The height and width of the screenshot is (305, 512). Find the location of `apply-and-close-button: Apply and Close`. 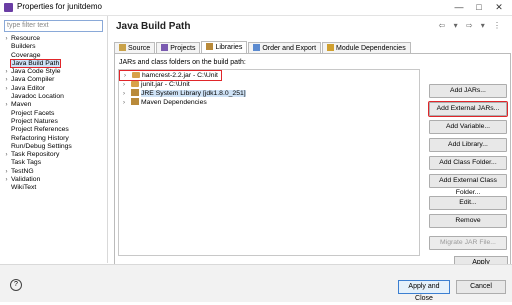

apply-and-close-button: Apply and Close is located at coordinates (424, 291).